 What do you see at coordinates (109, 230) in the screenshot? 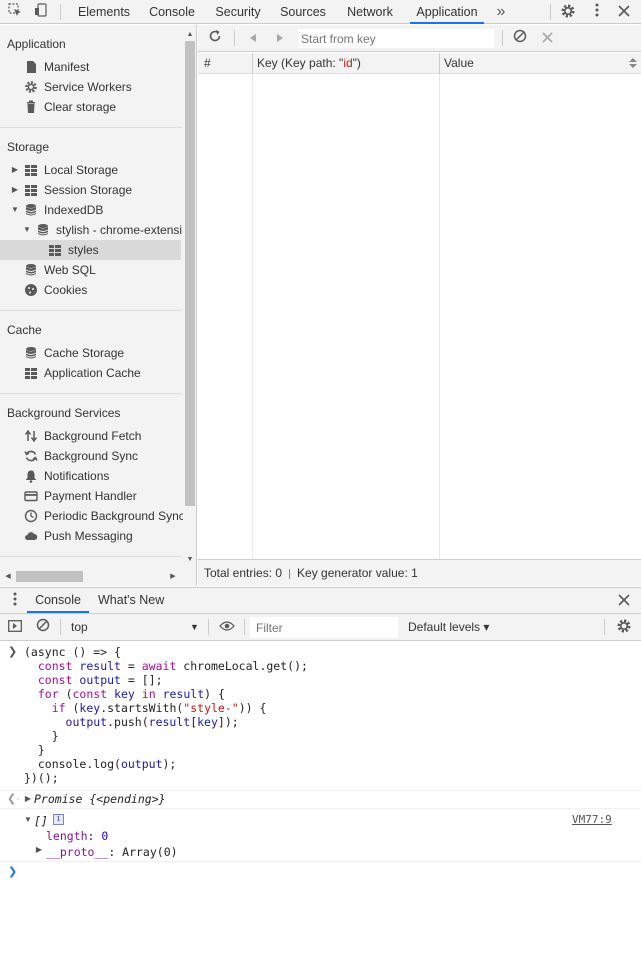
I see `sidebar-item-database-stylish: stylish - chrome-extensi` at bounding box center [109, 230].